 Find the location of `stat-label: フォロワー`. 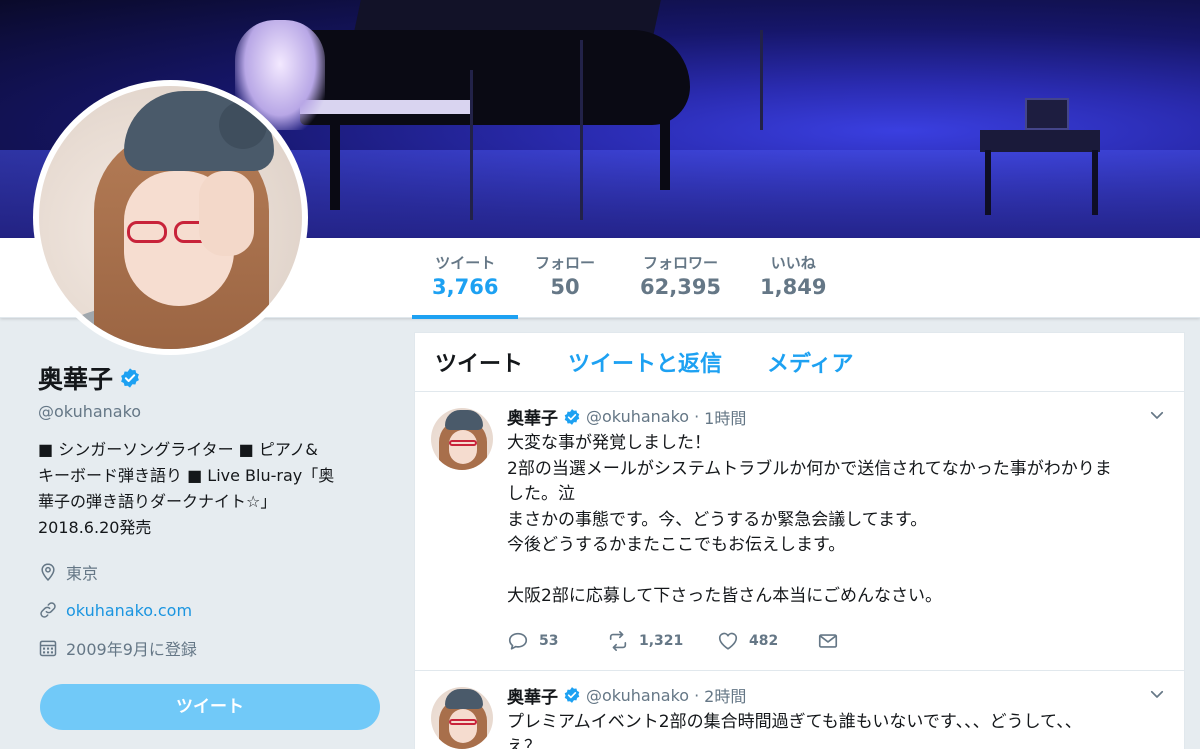

stat-label: フォロワー is located at coordinates (681, 263).